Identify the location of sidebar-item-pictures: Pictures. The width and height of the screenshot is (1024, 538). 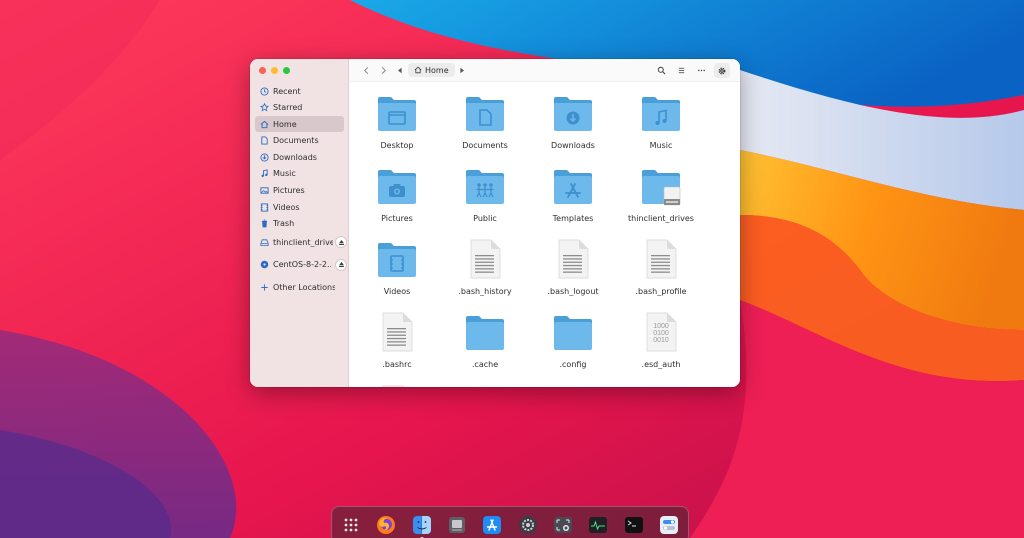
(299, 191).